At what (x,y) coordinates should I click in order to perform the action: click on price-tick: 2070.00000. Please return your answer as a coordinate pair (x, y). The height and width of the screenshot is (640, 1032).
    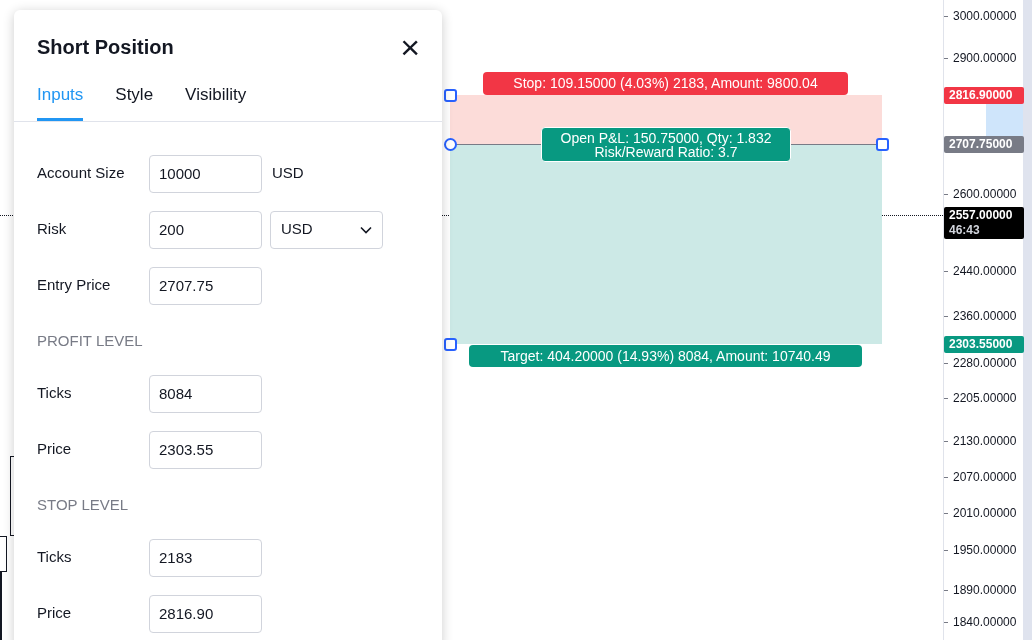
    Looking at the image, I should click on (985, 477).